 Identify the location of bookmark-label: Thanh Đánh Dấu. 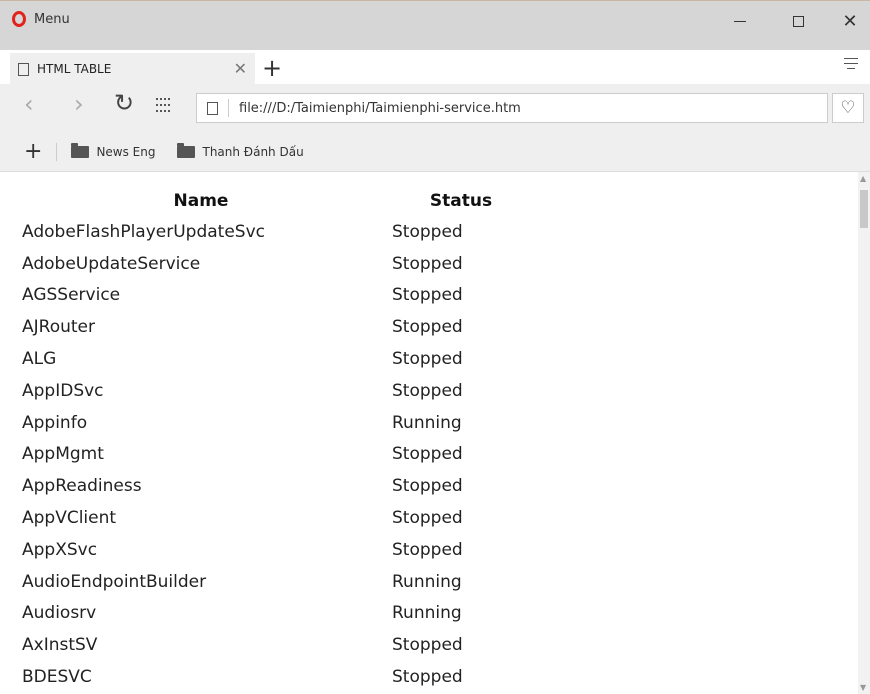
(253, 151).